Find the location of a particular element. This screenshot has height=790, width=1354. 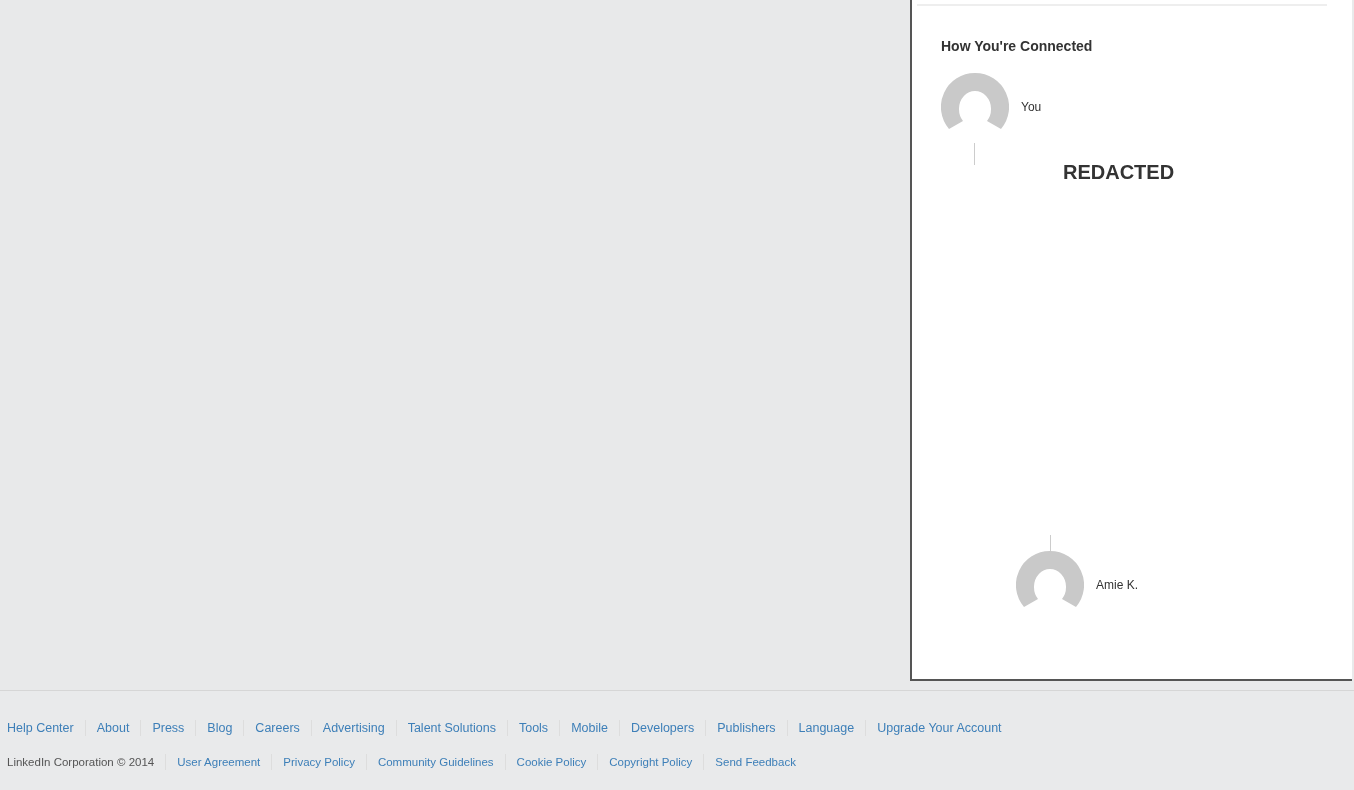

footer-link: Developers is located at coordinates (662, 728).